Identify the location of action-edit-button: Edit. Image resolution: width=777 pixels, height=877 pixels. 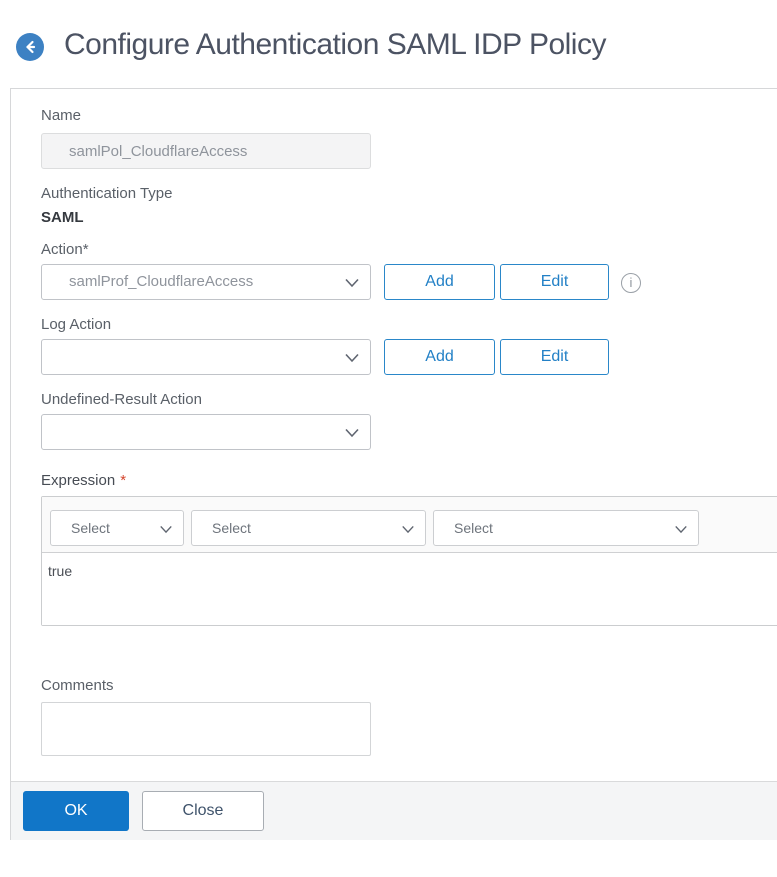
(554, 282).